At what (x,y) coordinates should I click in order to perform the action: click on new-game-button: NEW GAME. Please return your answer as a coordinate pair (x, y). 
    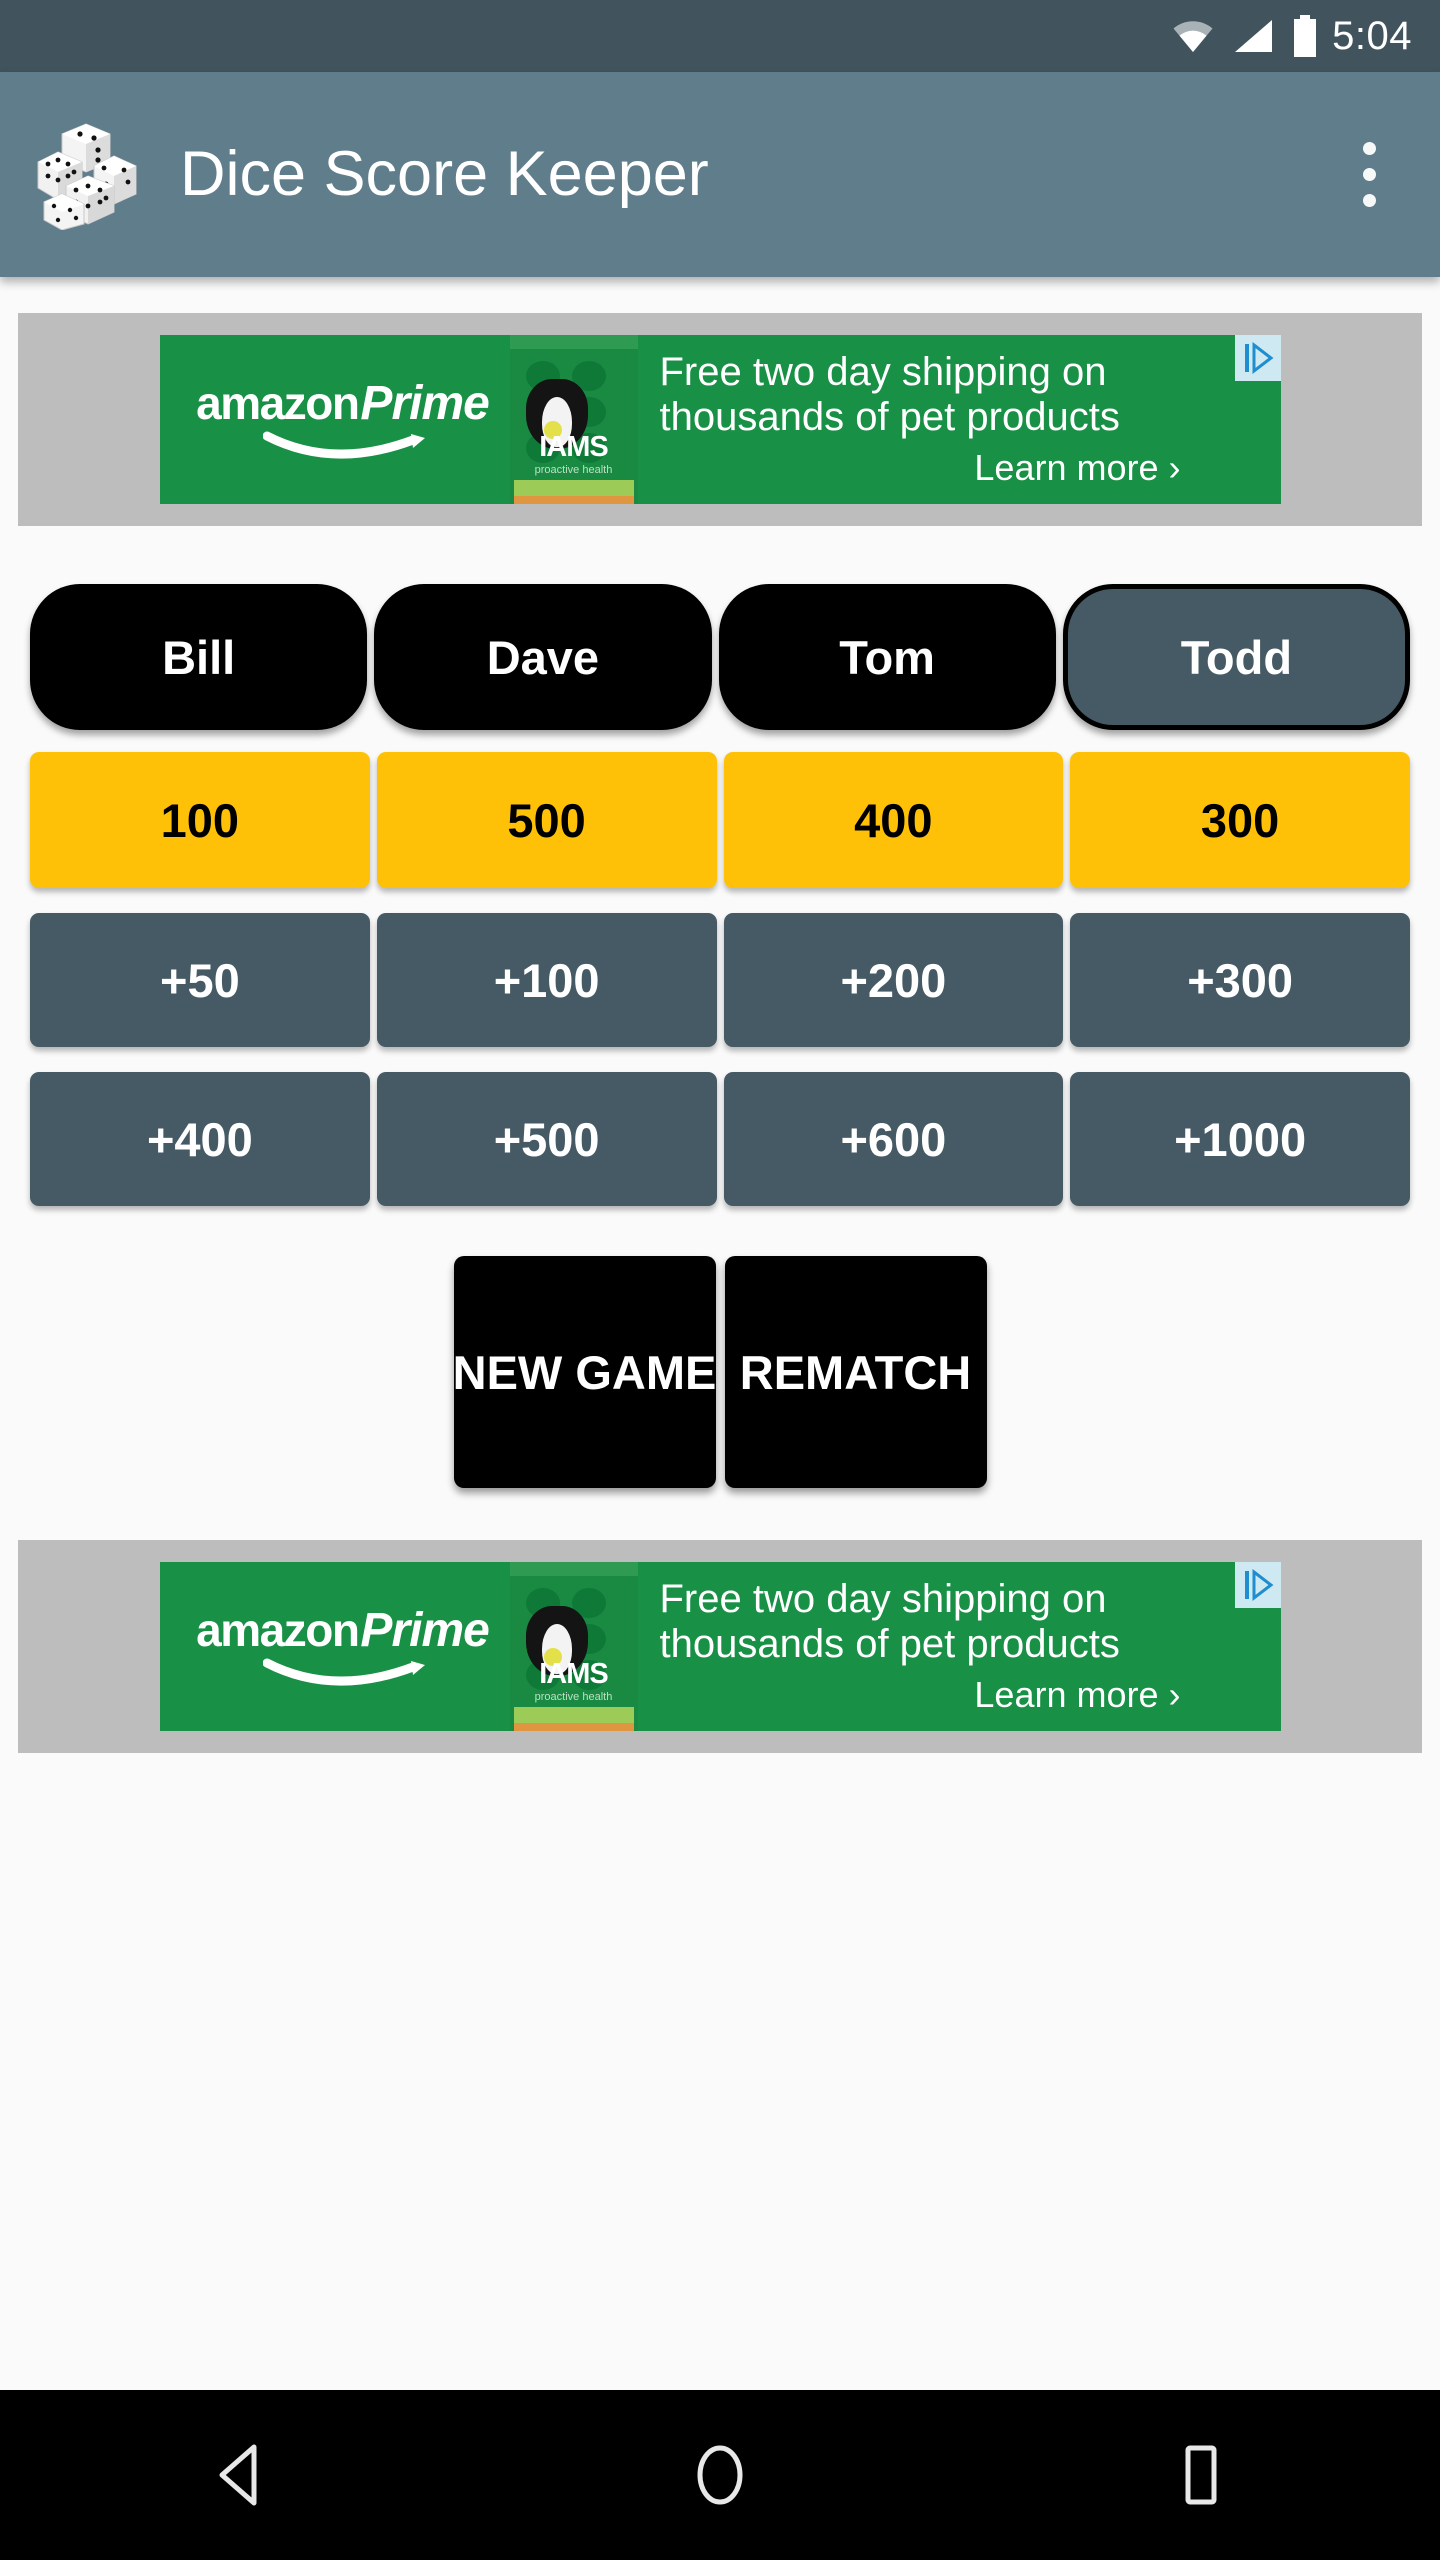
    Looking at the image, I should click on (584, 1372).